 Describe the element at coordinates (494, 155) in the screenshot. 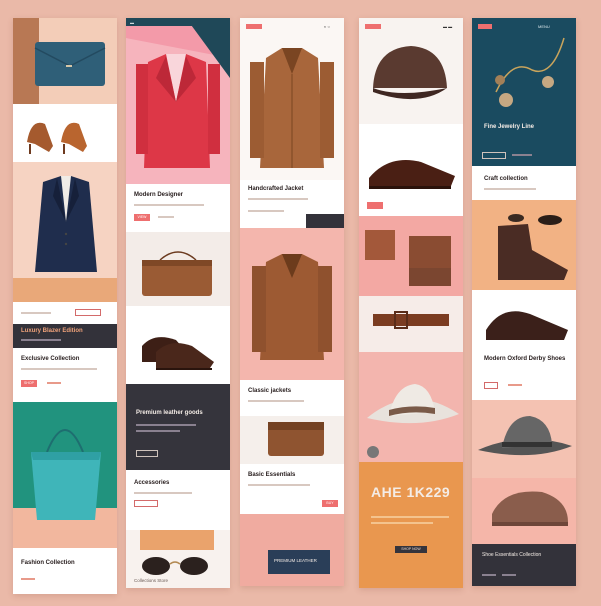

I see `explore-button` at that location.